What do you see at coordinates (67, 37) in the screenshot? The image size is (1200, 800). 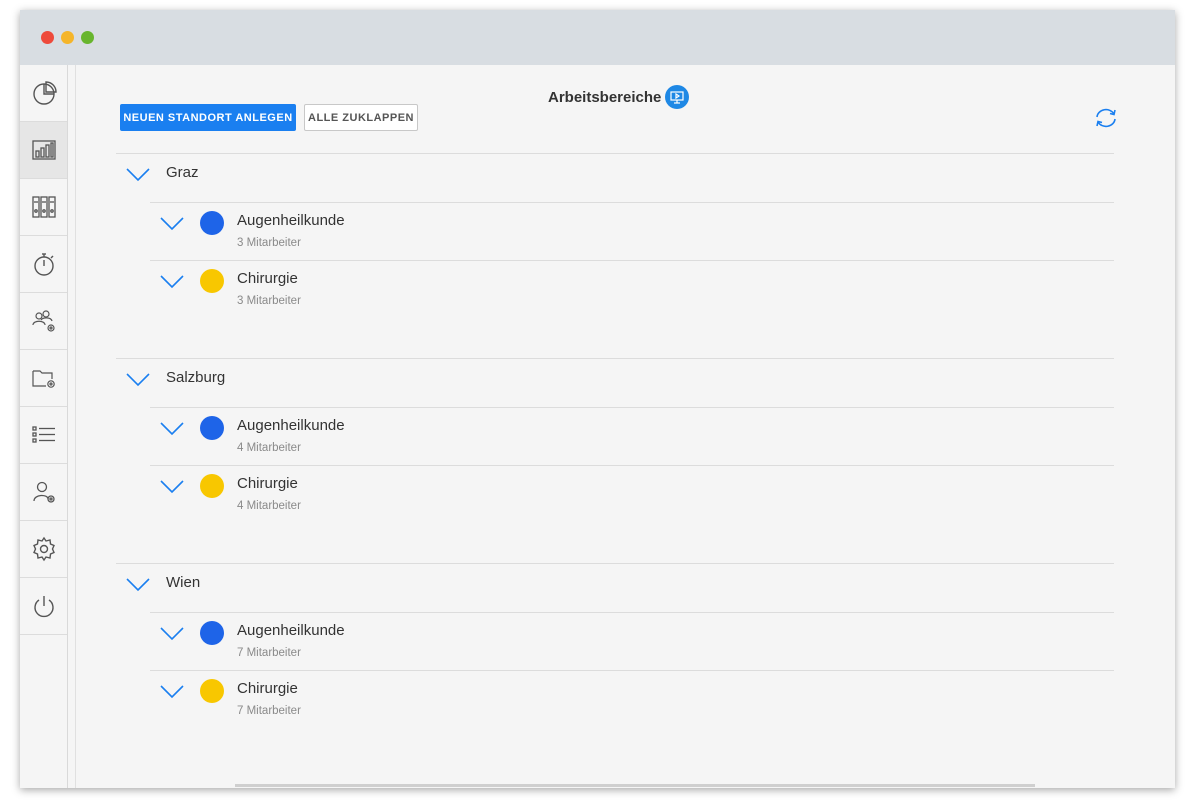 I see `minimize-window-button` at bounding box center [67, 37].